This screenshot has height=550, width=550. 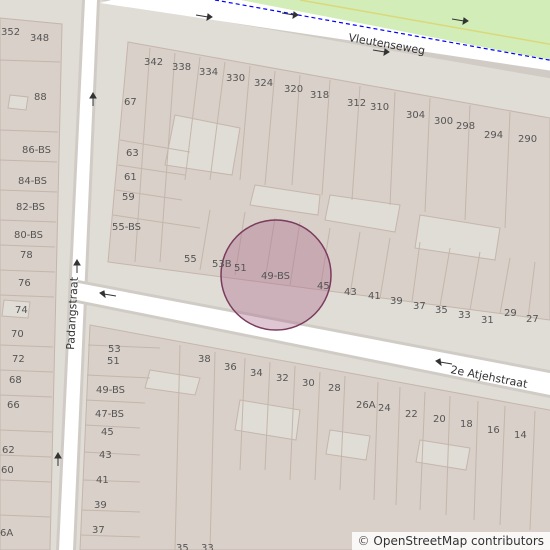 What do you see at coordinates (130, 177) in the screenshot?
I see `house-number: 61` at bounding box center [130, 177].